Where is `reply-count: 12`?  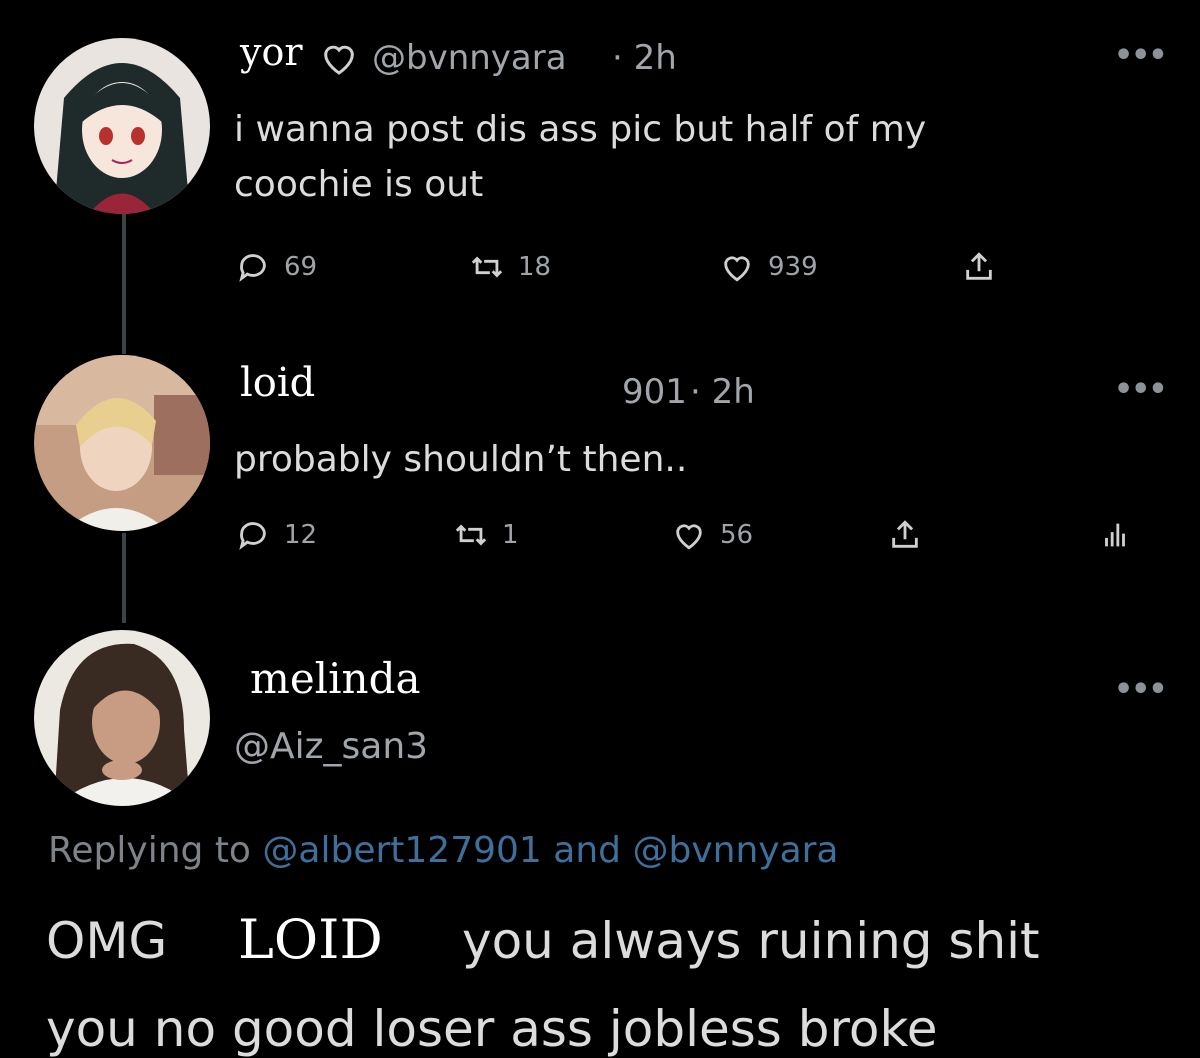
reply-count: 12 is located at coordinates (301, 535).